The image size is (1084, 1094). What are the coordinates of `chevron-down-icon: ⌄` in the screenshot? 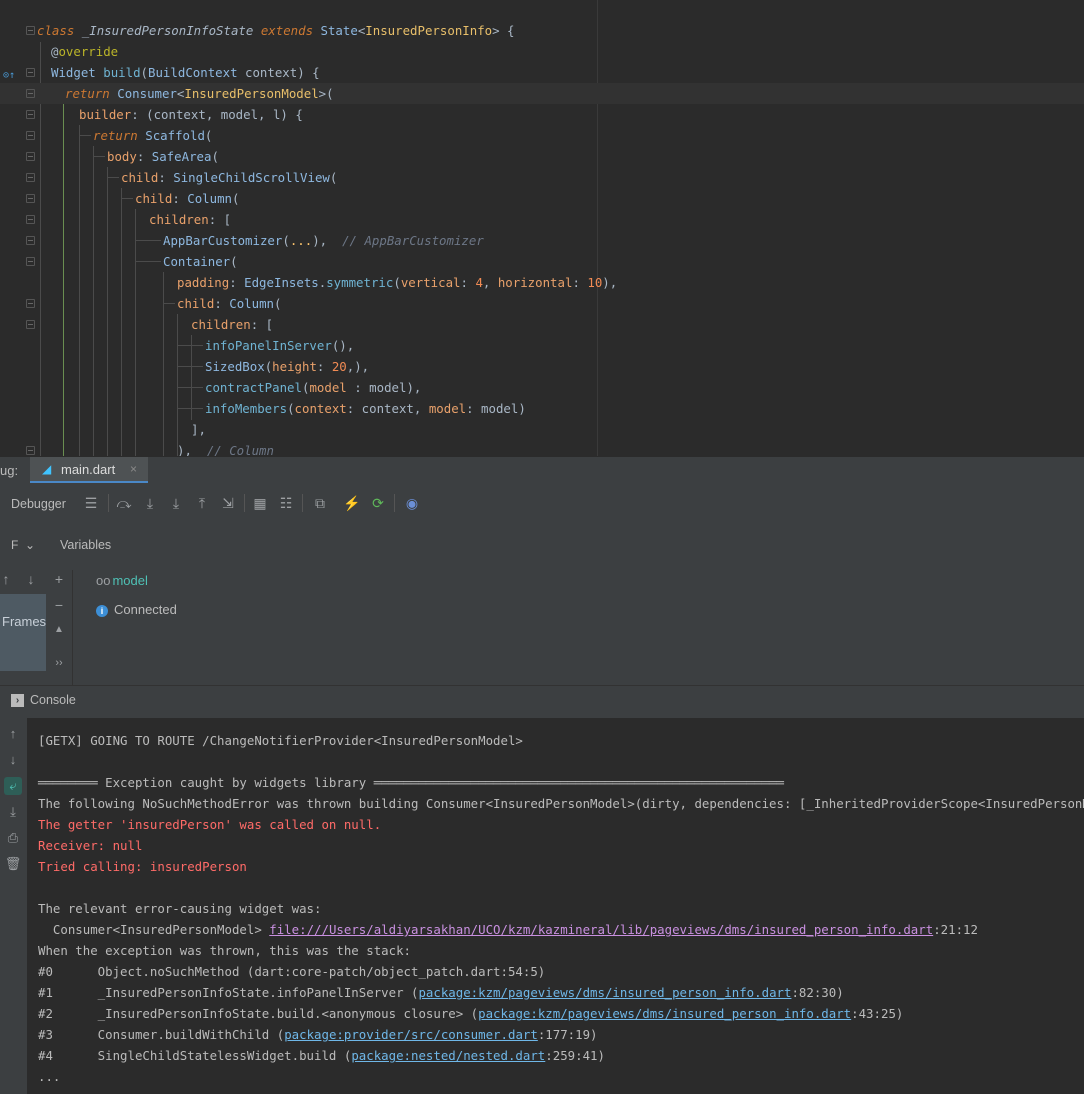 It's located at (30, 545).